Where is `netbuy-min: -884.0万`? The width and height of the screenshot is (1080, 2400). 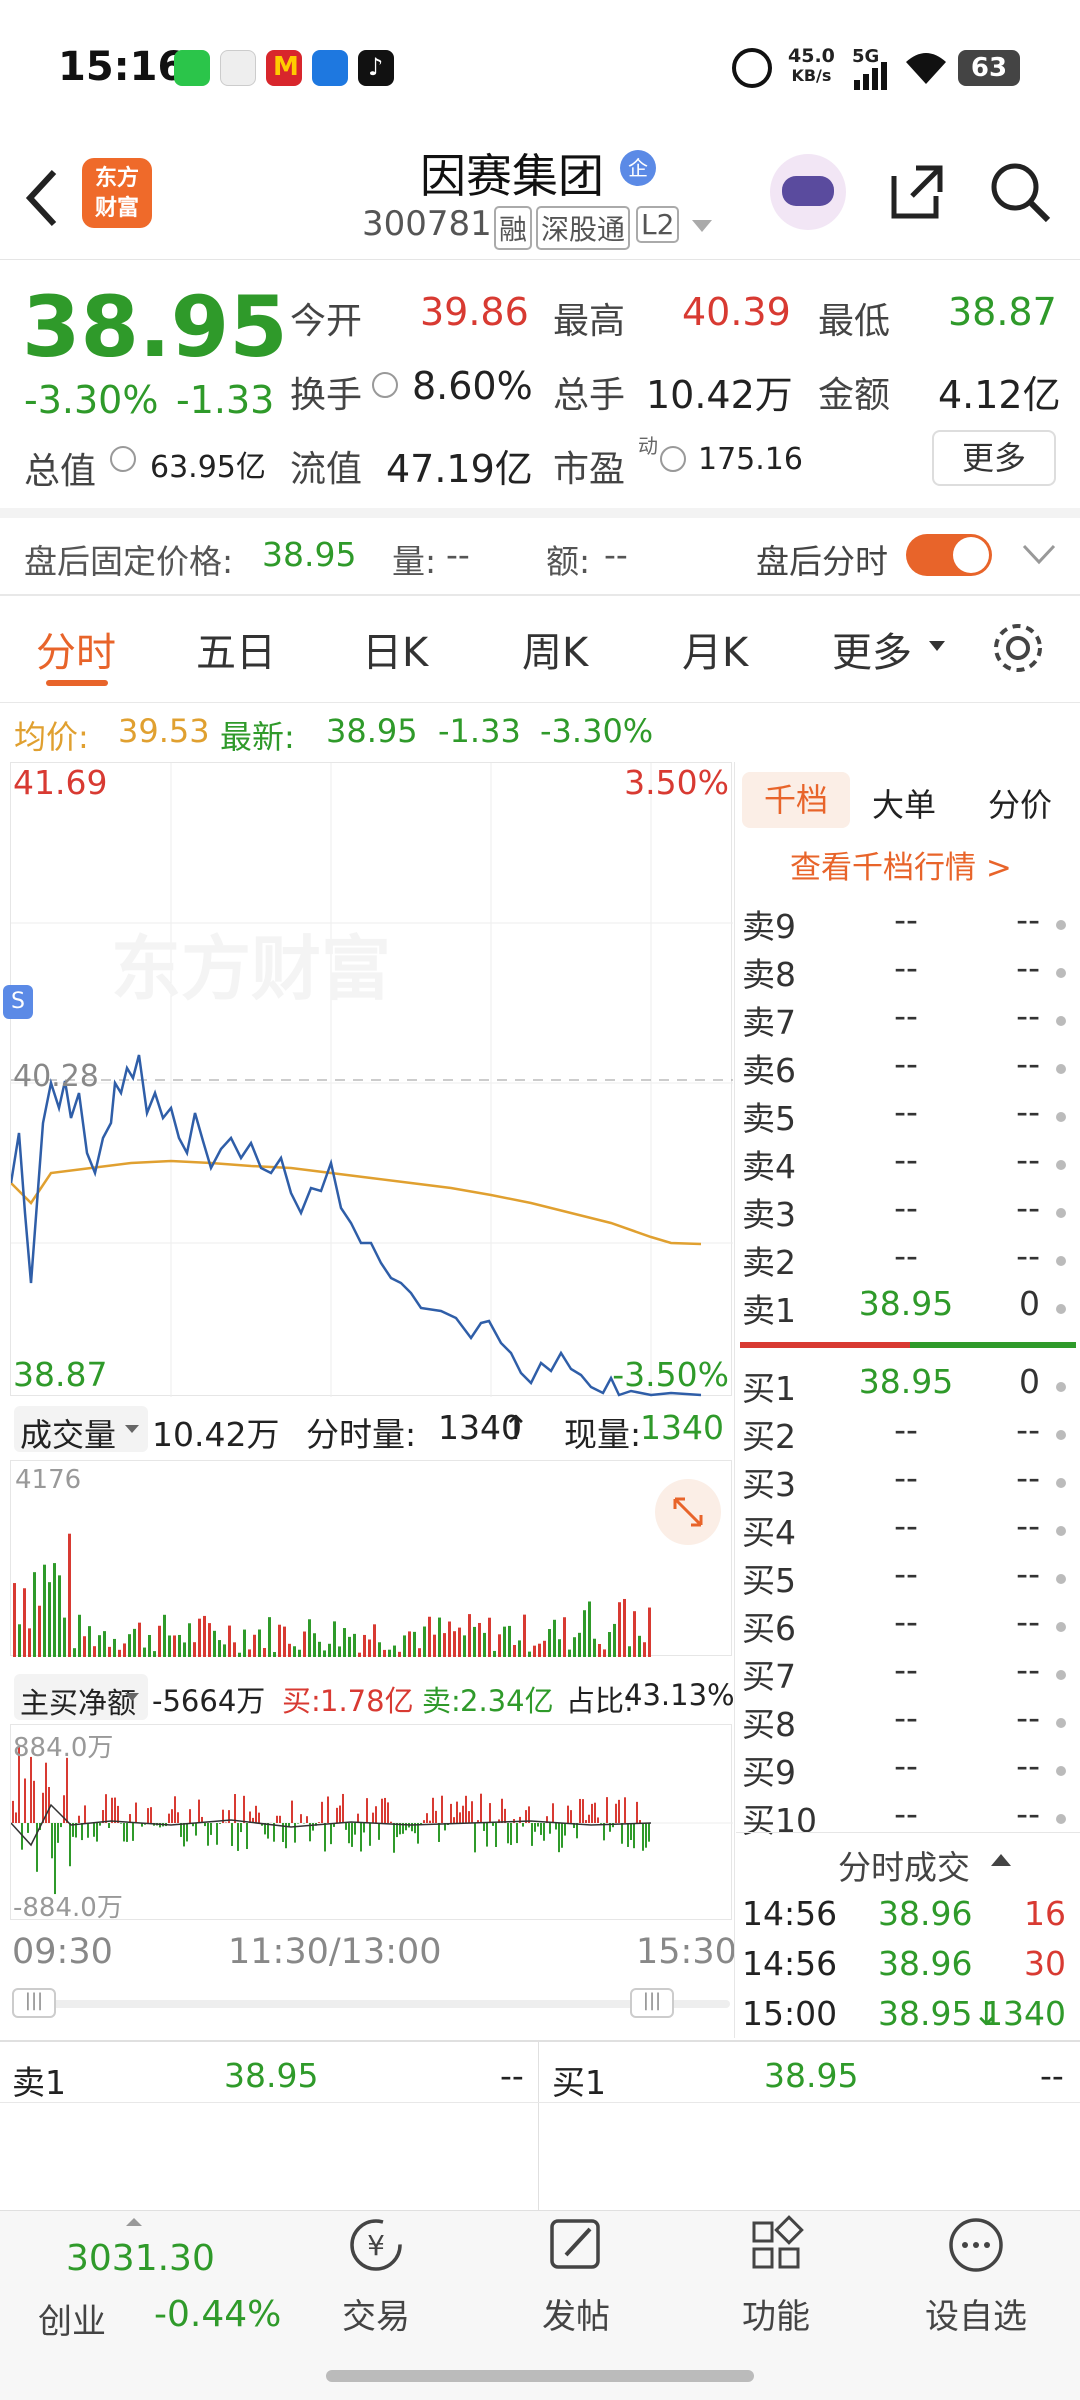 netbuy-min: -884.0万 is located at coordinates (68, 1908).